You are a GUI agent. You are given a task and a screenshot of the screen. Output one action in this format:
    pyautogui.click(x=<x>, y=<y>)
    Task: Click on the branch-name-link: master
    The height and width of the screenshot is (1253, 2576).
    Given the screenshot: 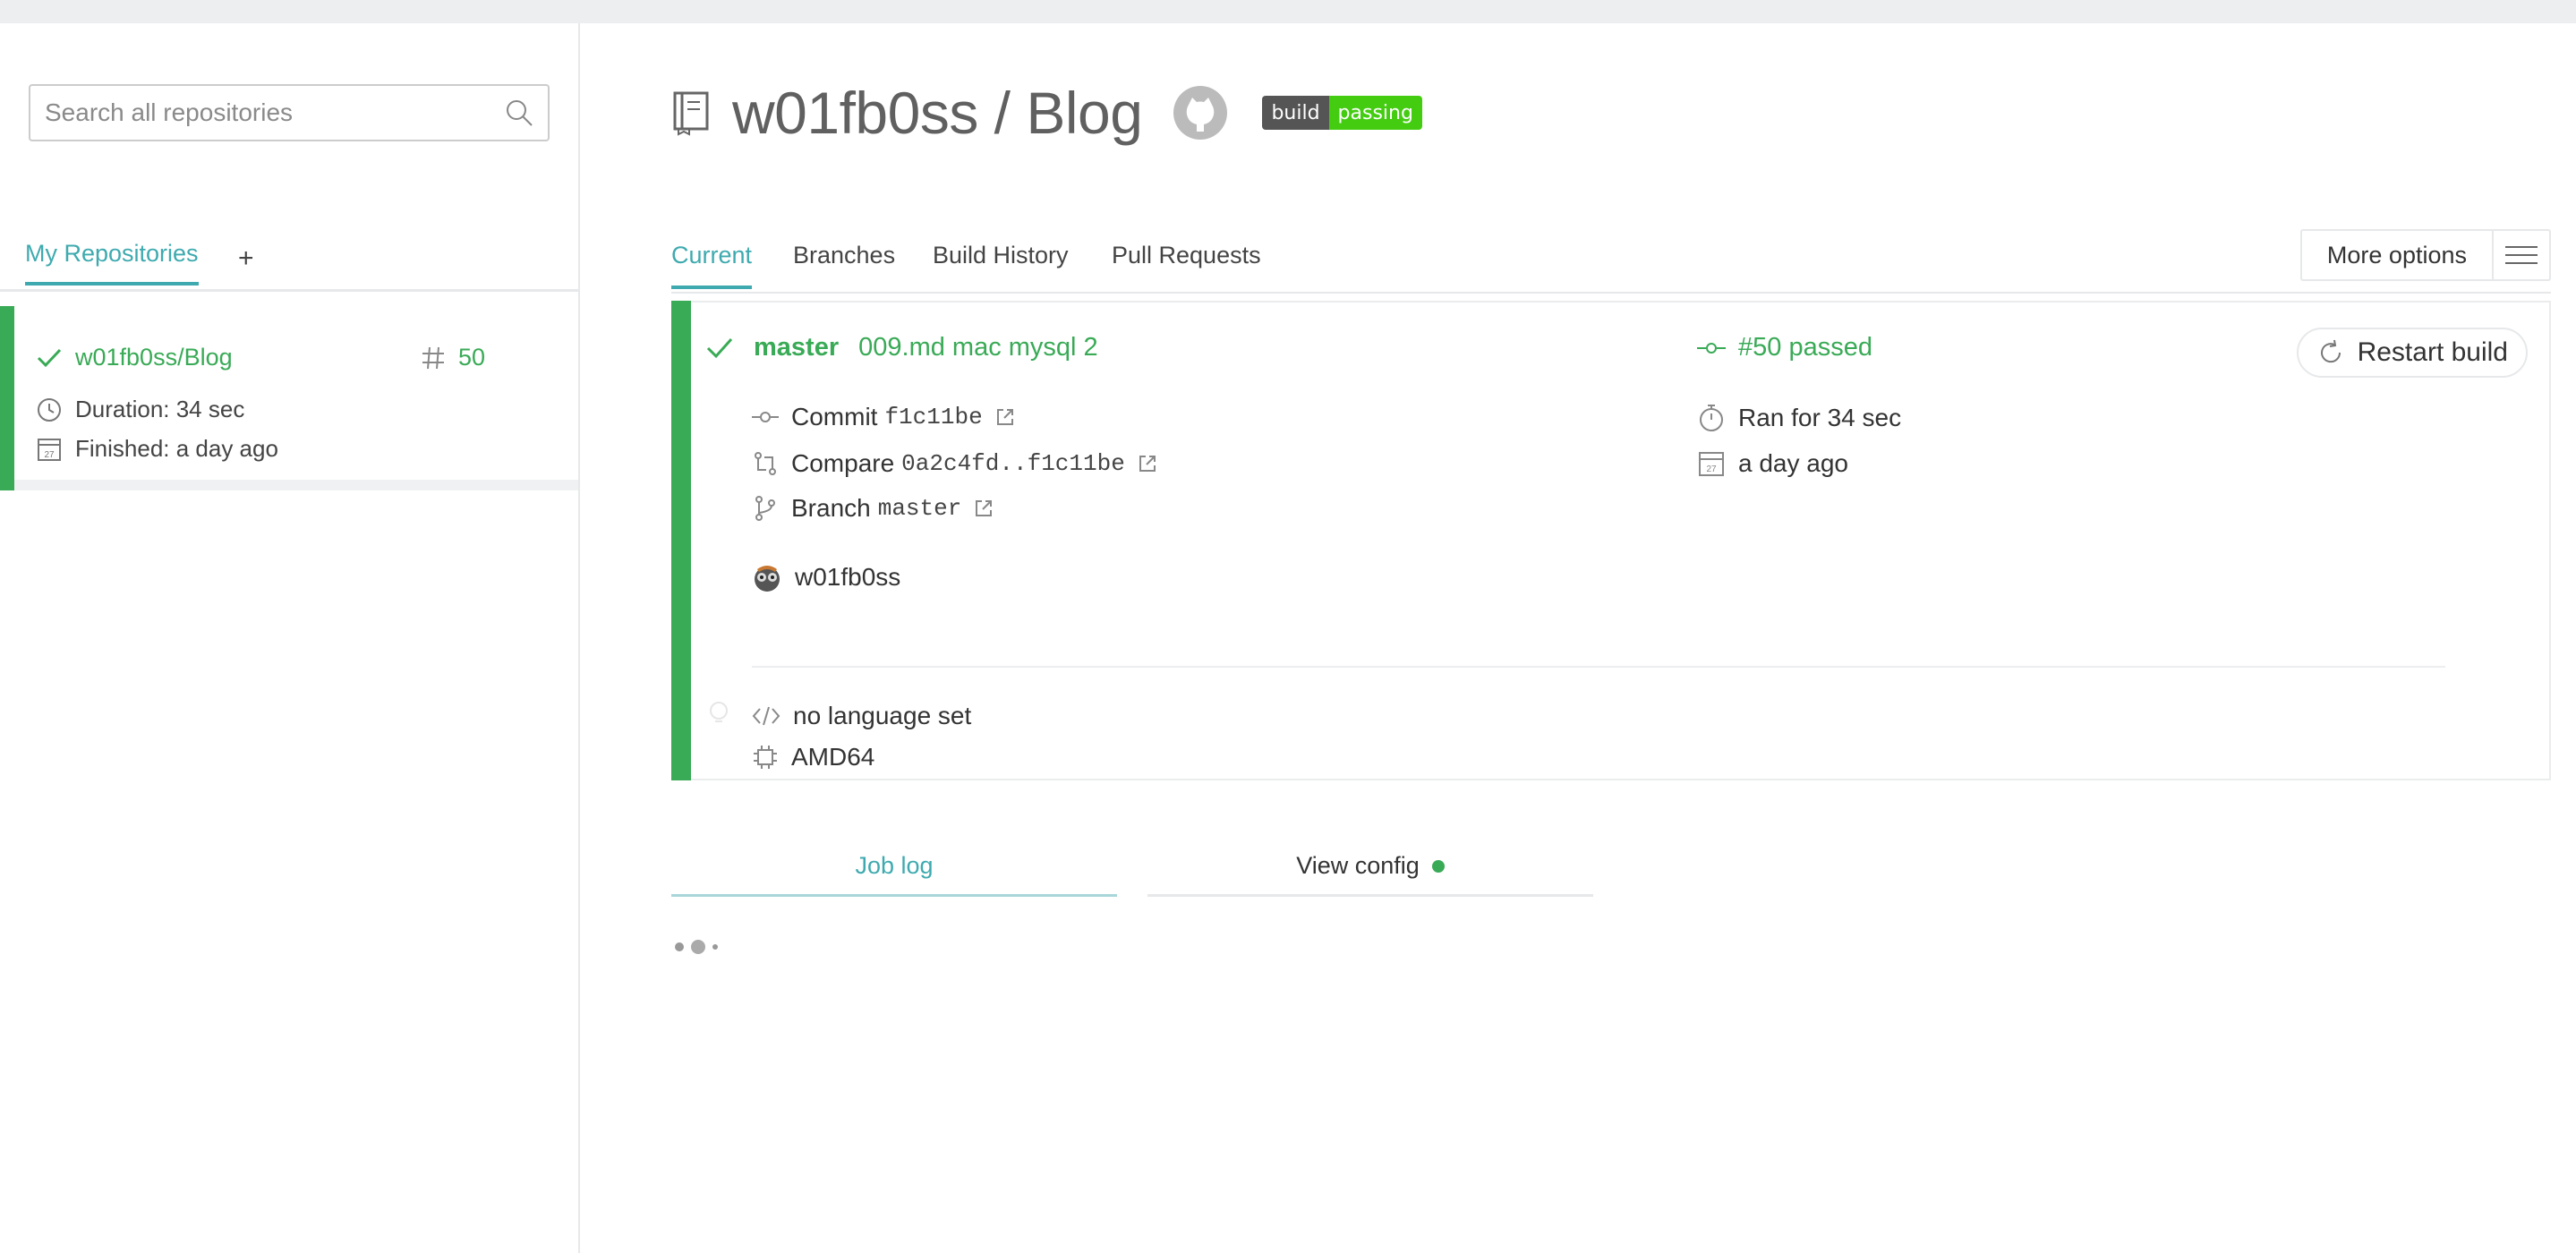 What is the action you would take?
    pyautogui.click(x=920, y=508)
    